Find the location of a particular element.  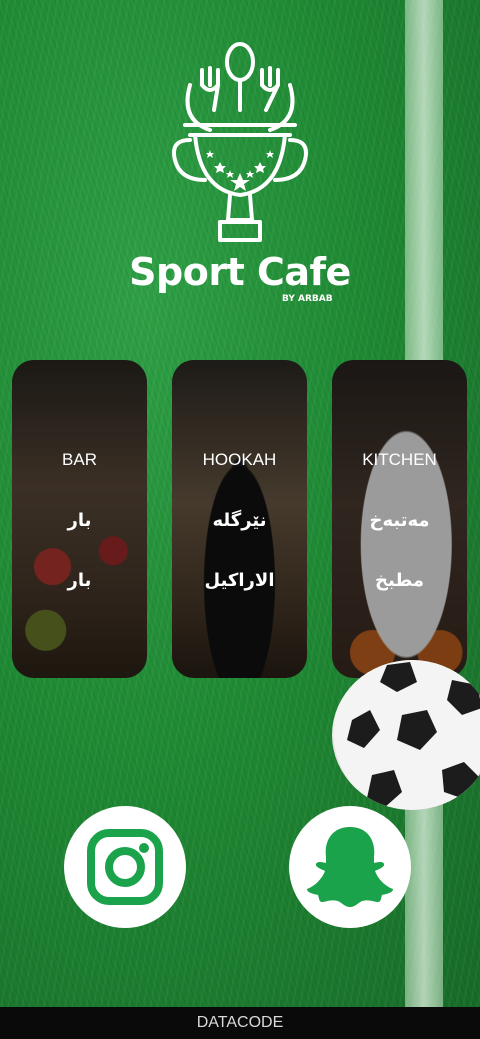

instagram-icon is located at coordinates (125, 867).